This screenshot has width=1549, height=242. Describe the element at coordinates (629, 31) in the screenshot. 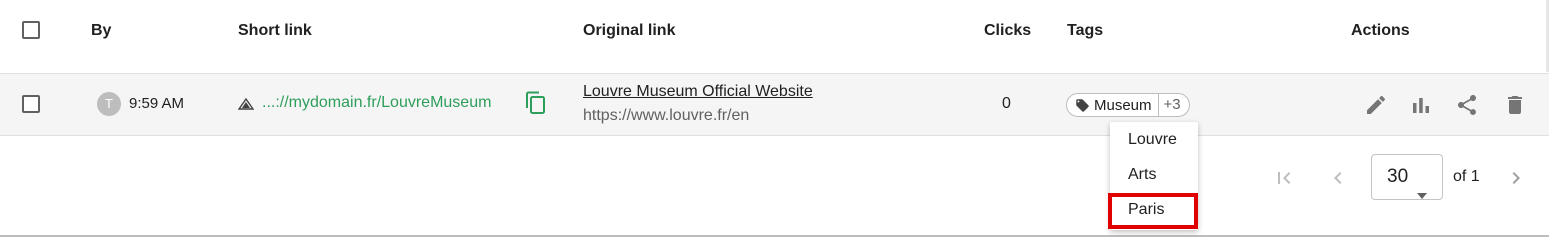

I see `column-header-original-link: Original link` at that location.